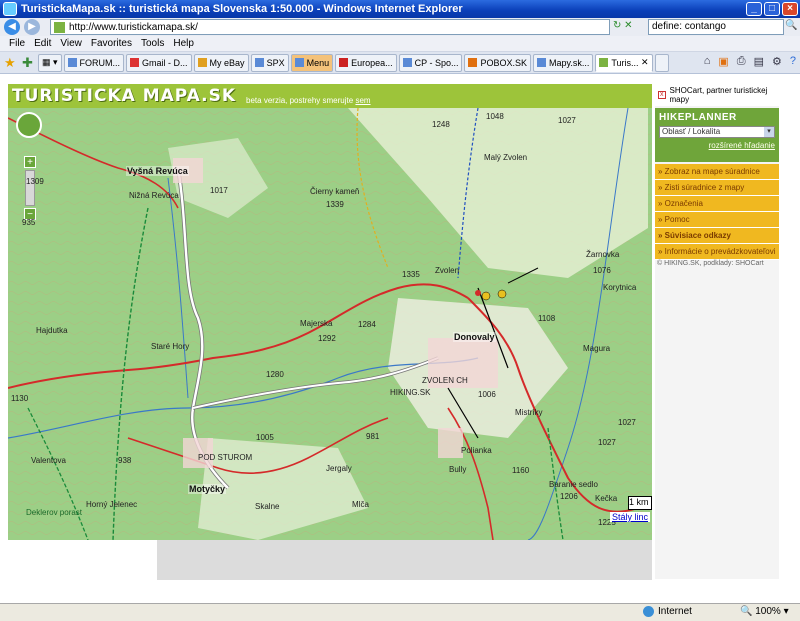  Describe the element at coordinates (447, 270) in the screenshot. I see `map-label: Zvolen` at that location.